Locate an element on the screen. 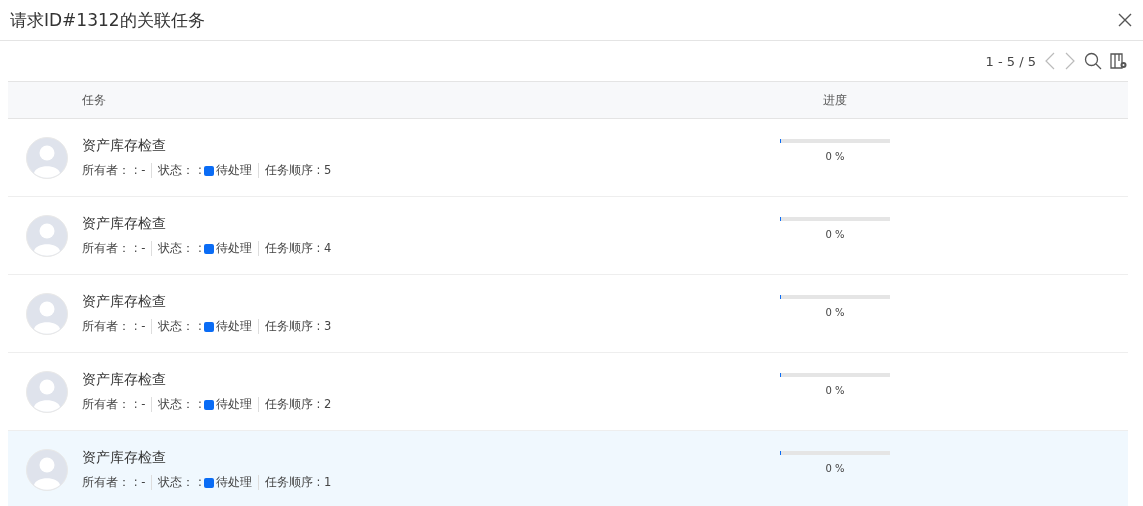  column-settings-icon is located at coordinates (1119, 61).